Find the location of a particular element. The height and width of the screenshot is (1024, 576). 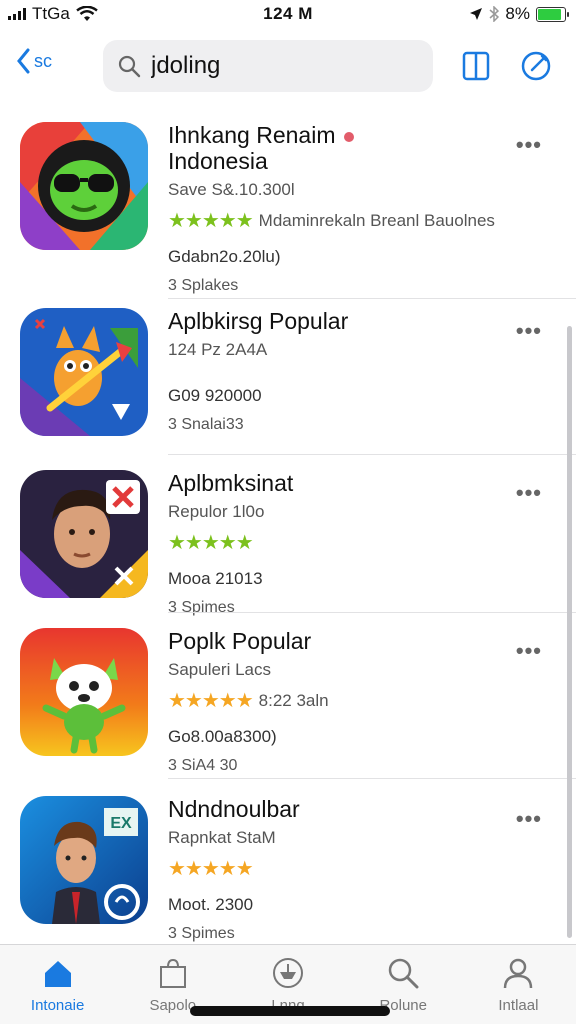

app-meta-secondary: 3 Snalai33 is located at coordinates (206, 424).